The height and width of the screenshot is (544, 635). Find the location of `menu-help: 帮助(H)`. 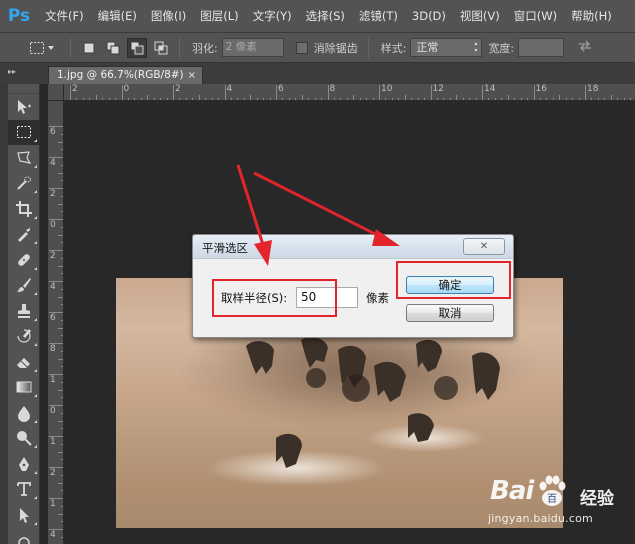

menu-help: 帮助(H) is located at coordinates (591, 16).